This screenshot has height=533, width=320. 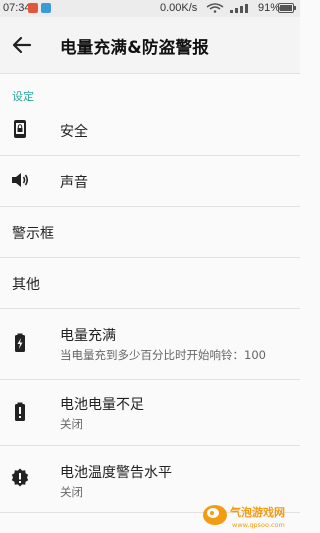 I want to click on wifi-icon, so click(x=215, y=8).